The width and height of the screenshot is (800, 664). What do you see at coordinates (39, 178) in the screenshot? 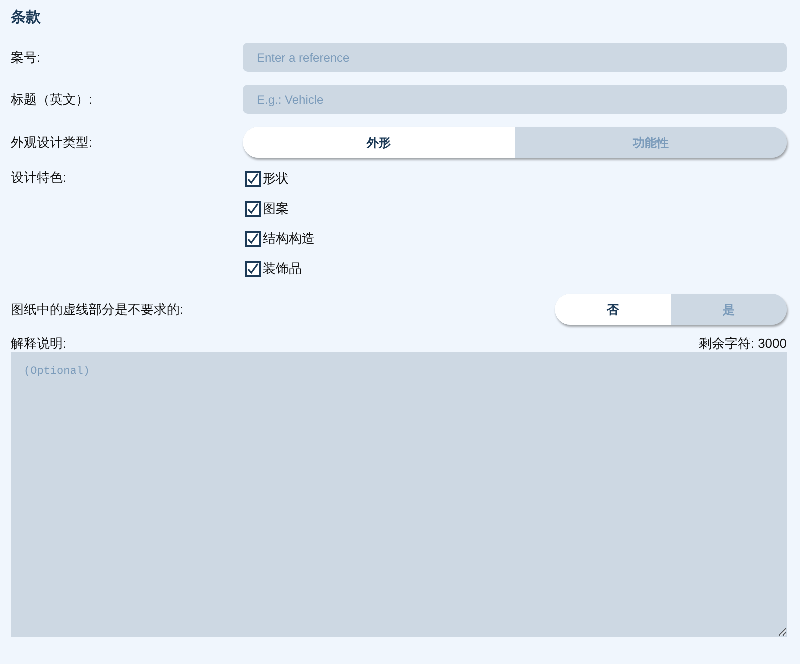
I see `field-label: 设计特色:` at bounding box center [39, 178].